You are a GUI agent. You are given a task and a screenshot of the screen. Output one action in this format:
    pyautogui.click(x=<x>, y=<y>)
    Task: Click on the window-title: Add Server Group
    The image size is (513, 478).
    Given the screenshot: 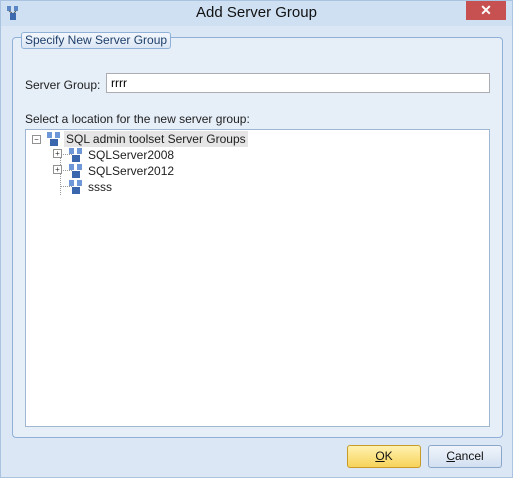 What is the action you would take?
    pyautogui.click(x=256, y=12)
    